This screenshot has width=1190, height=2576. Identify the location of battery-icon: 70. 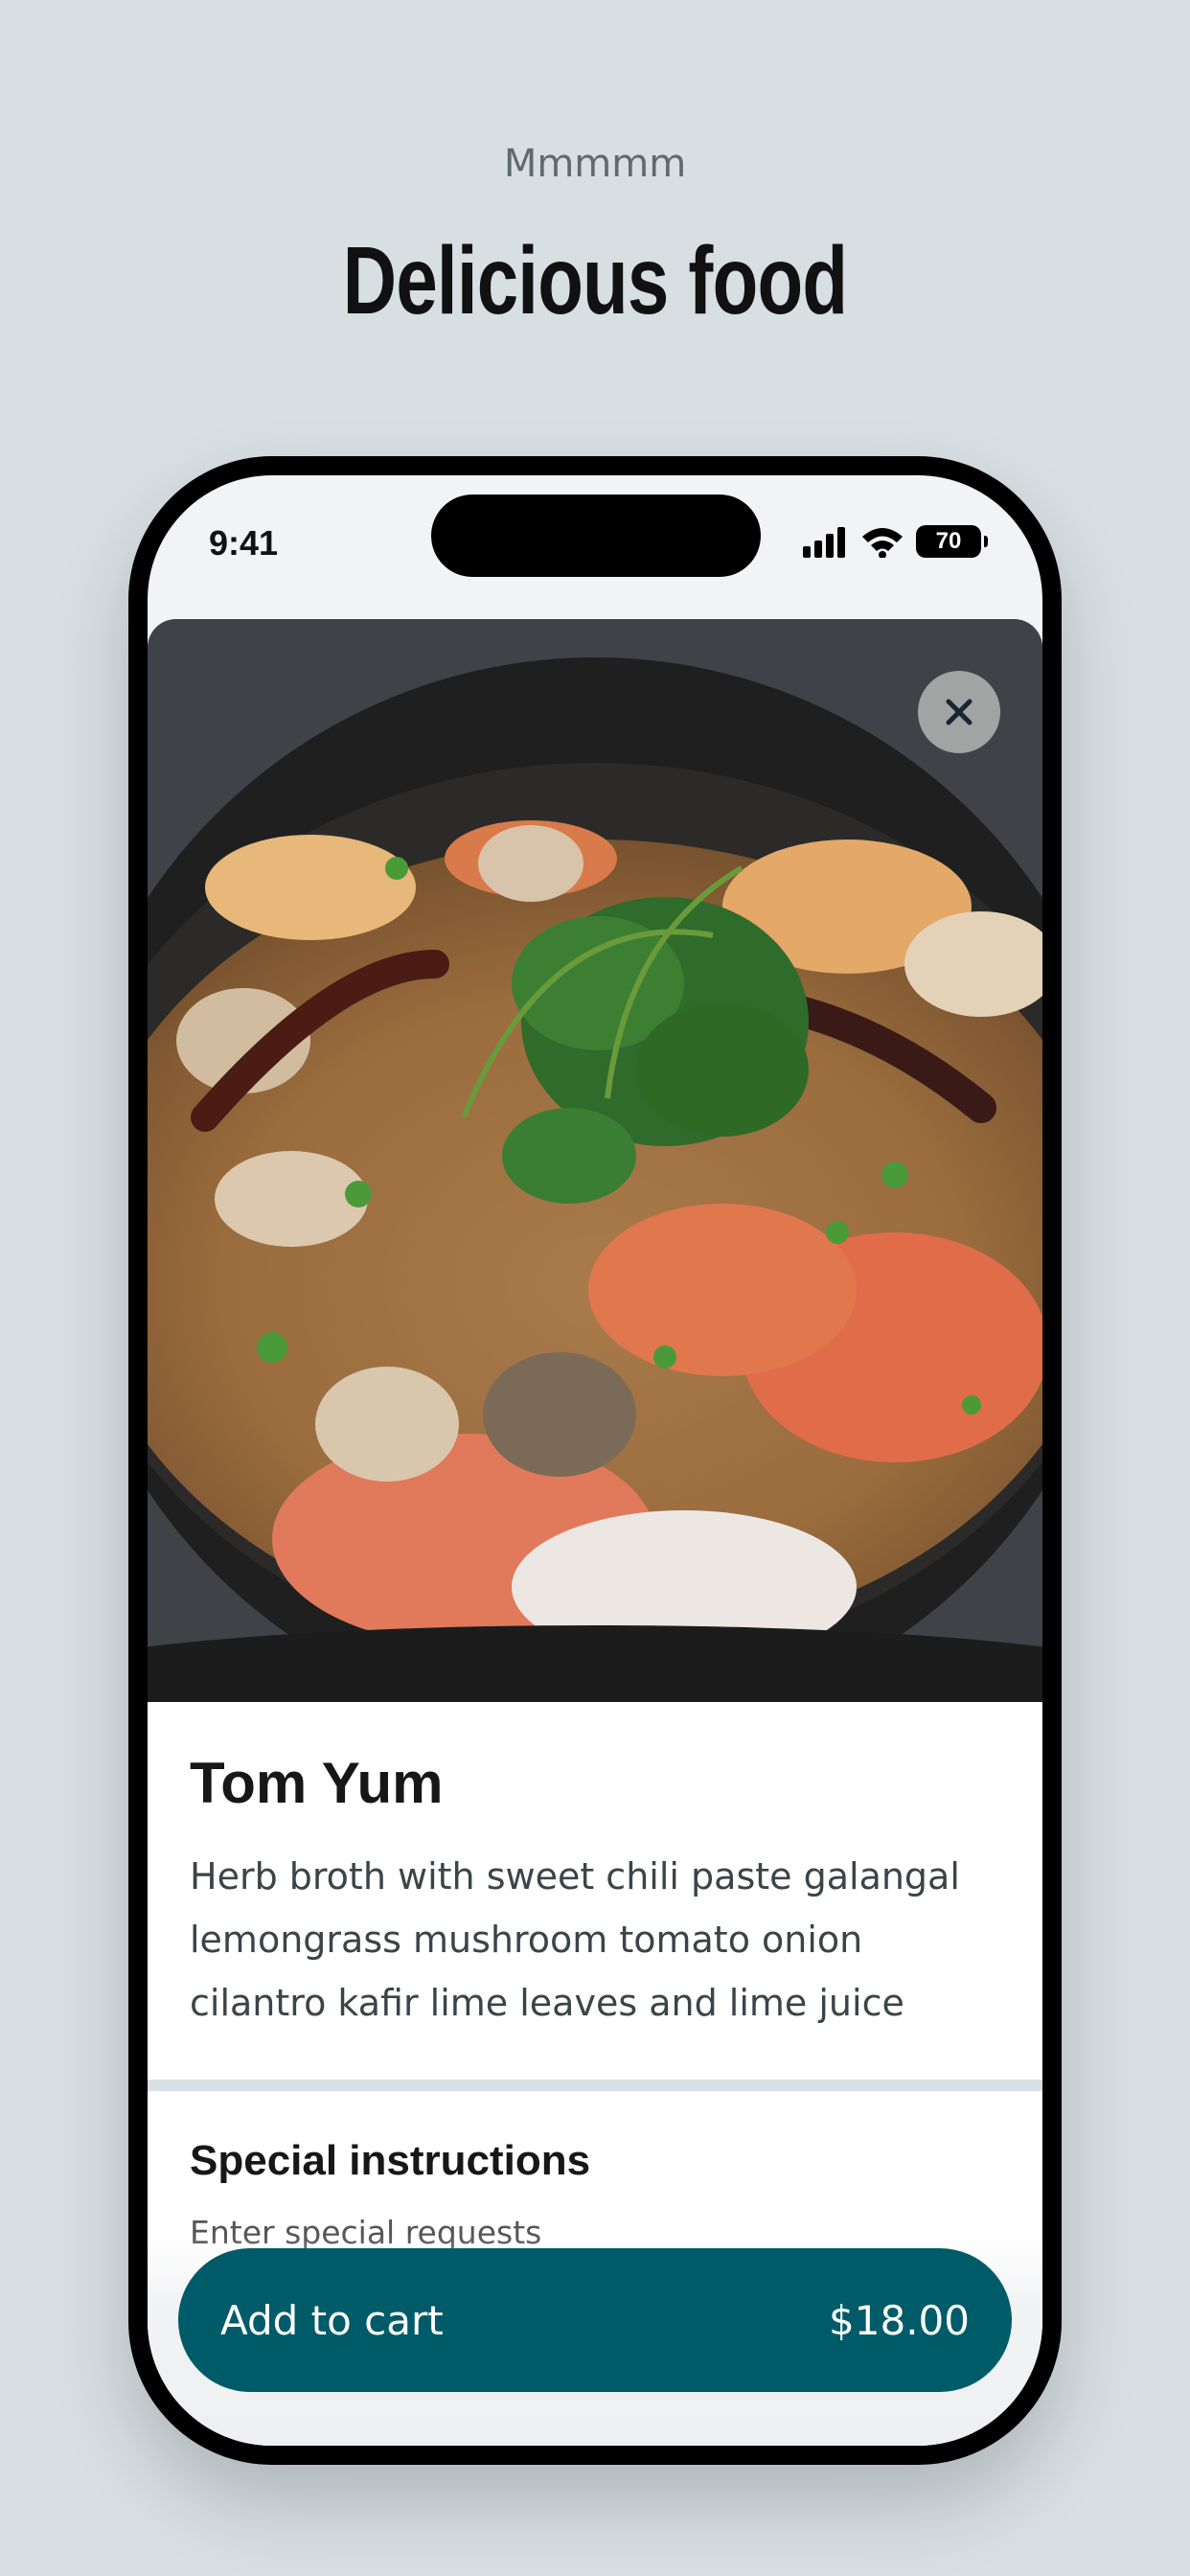
(952, 541).